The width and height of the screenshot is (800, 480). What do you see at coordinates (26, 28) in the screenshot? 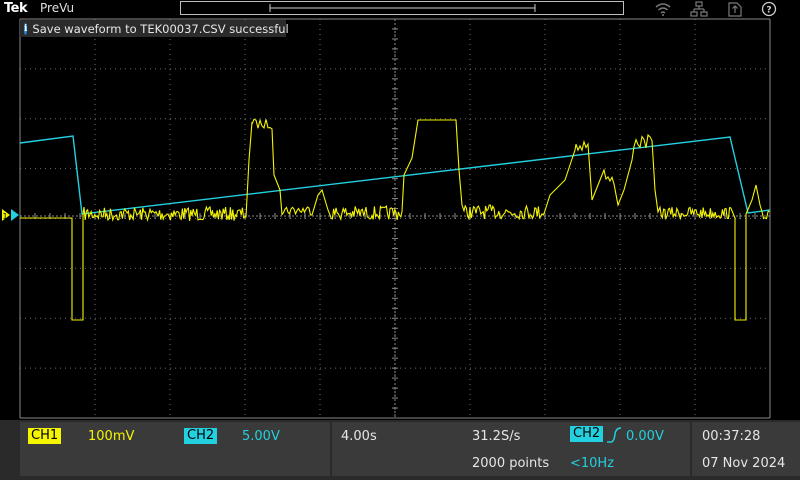
I see `info-icon: i` at bounding box center [26, 28].